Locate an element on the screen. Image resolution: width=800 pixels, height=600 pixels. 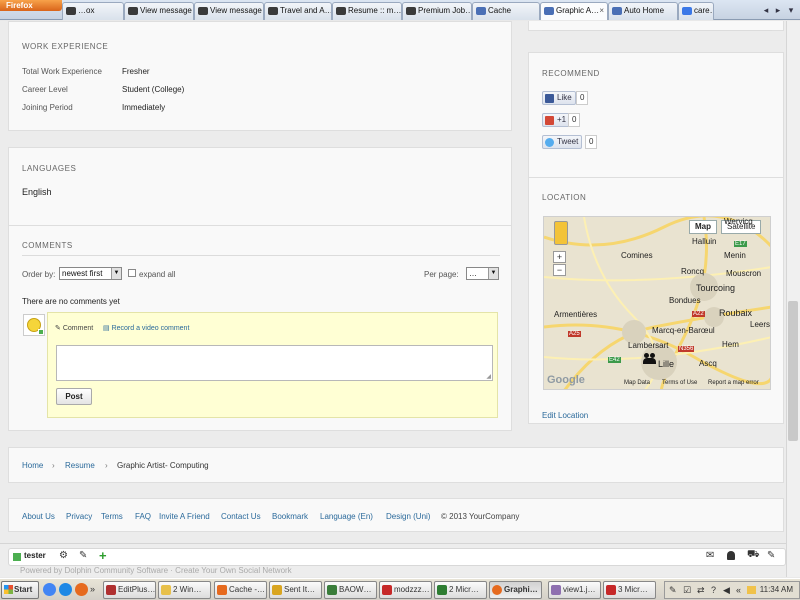
list-all-tabs-icon: ▾ is located at coordinates (791, 10).